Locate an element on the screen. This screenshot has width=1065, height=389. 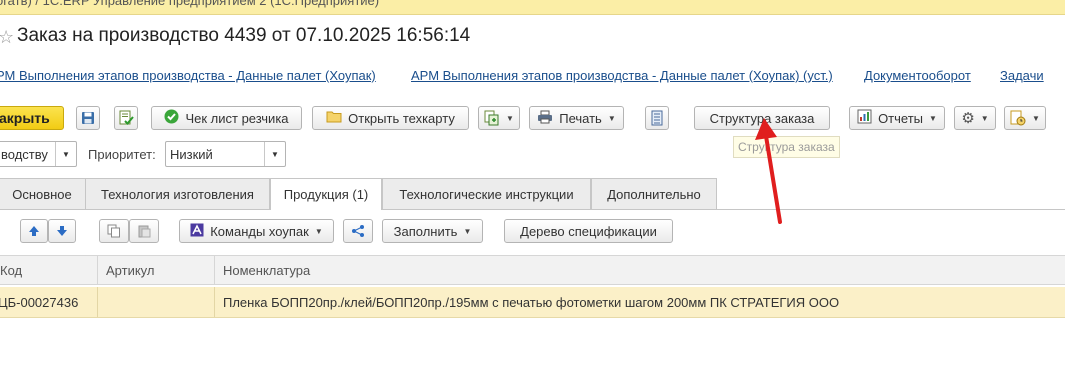
create-based-on-button: ▼ is located at coordinates (499, 118).